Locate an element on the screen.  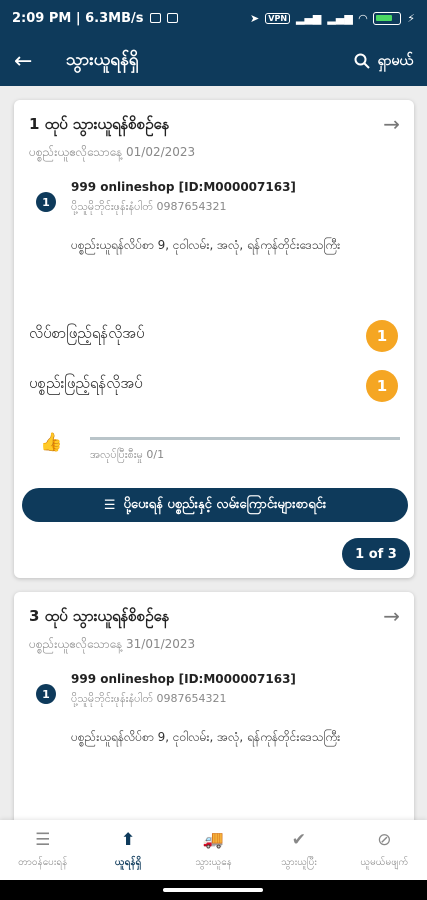
thumbs-up-icon: 👍 is located at coordinates (51, 442).